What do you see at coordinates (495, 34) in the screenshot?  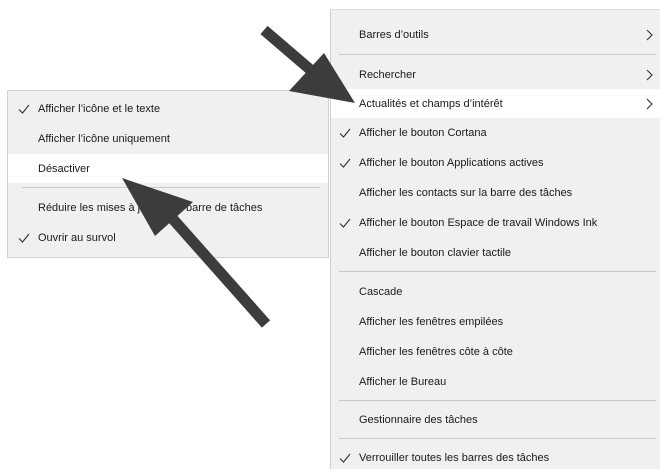 I see `menu-item-toolbars: Barres d’outils` at bounding box center [495, 34].